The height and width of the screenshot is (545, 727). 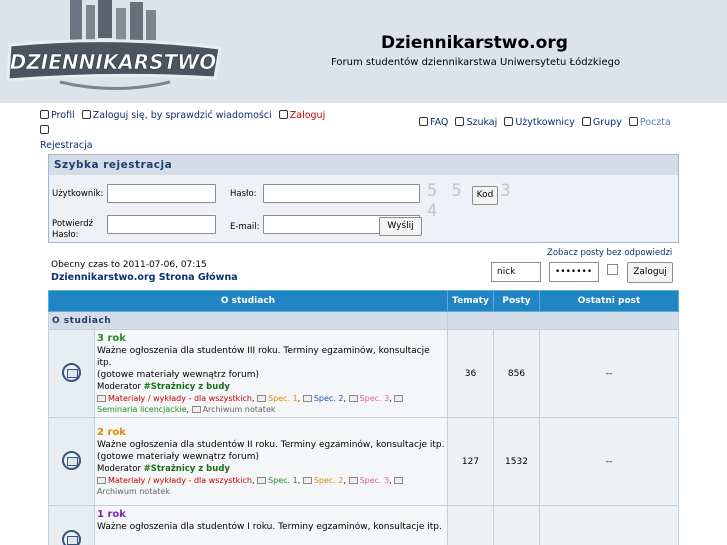 I want to click on confirm-label-1: Potwierdź, so click(x=73, y=224).